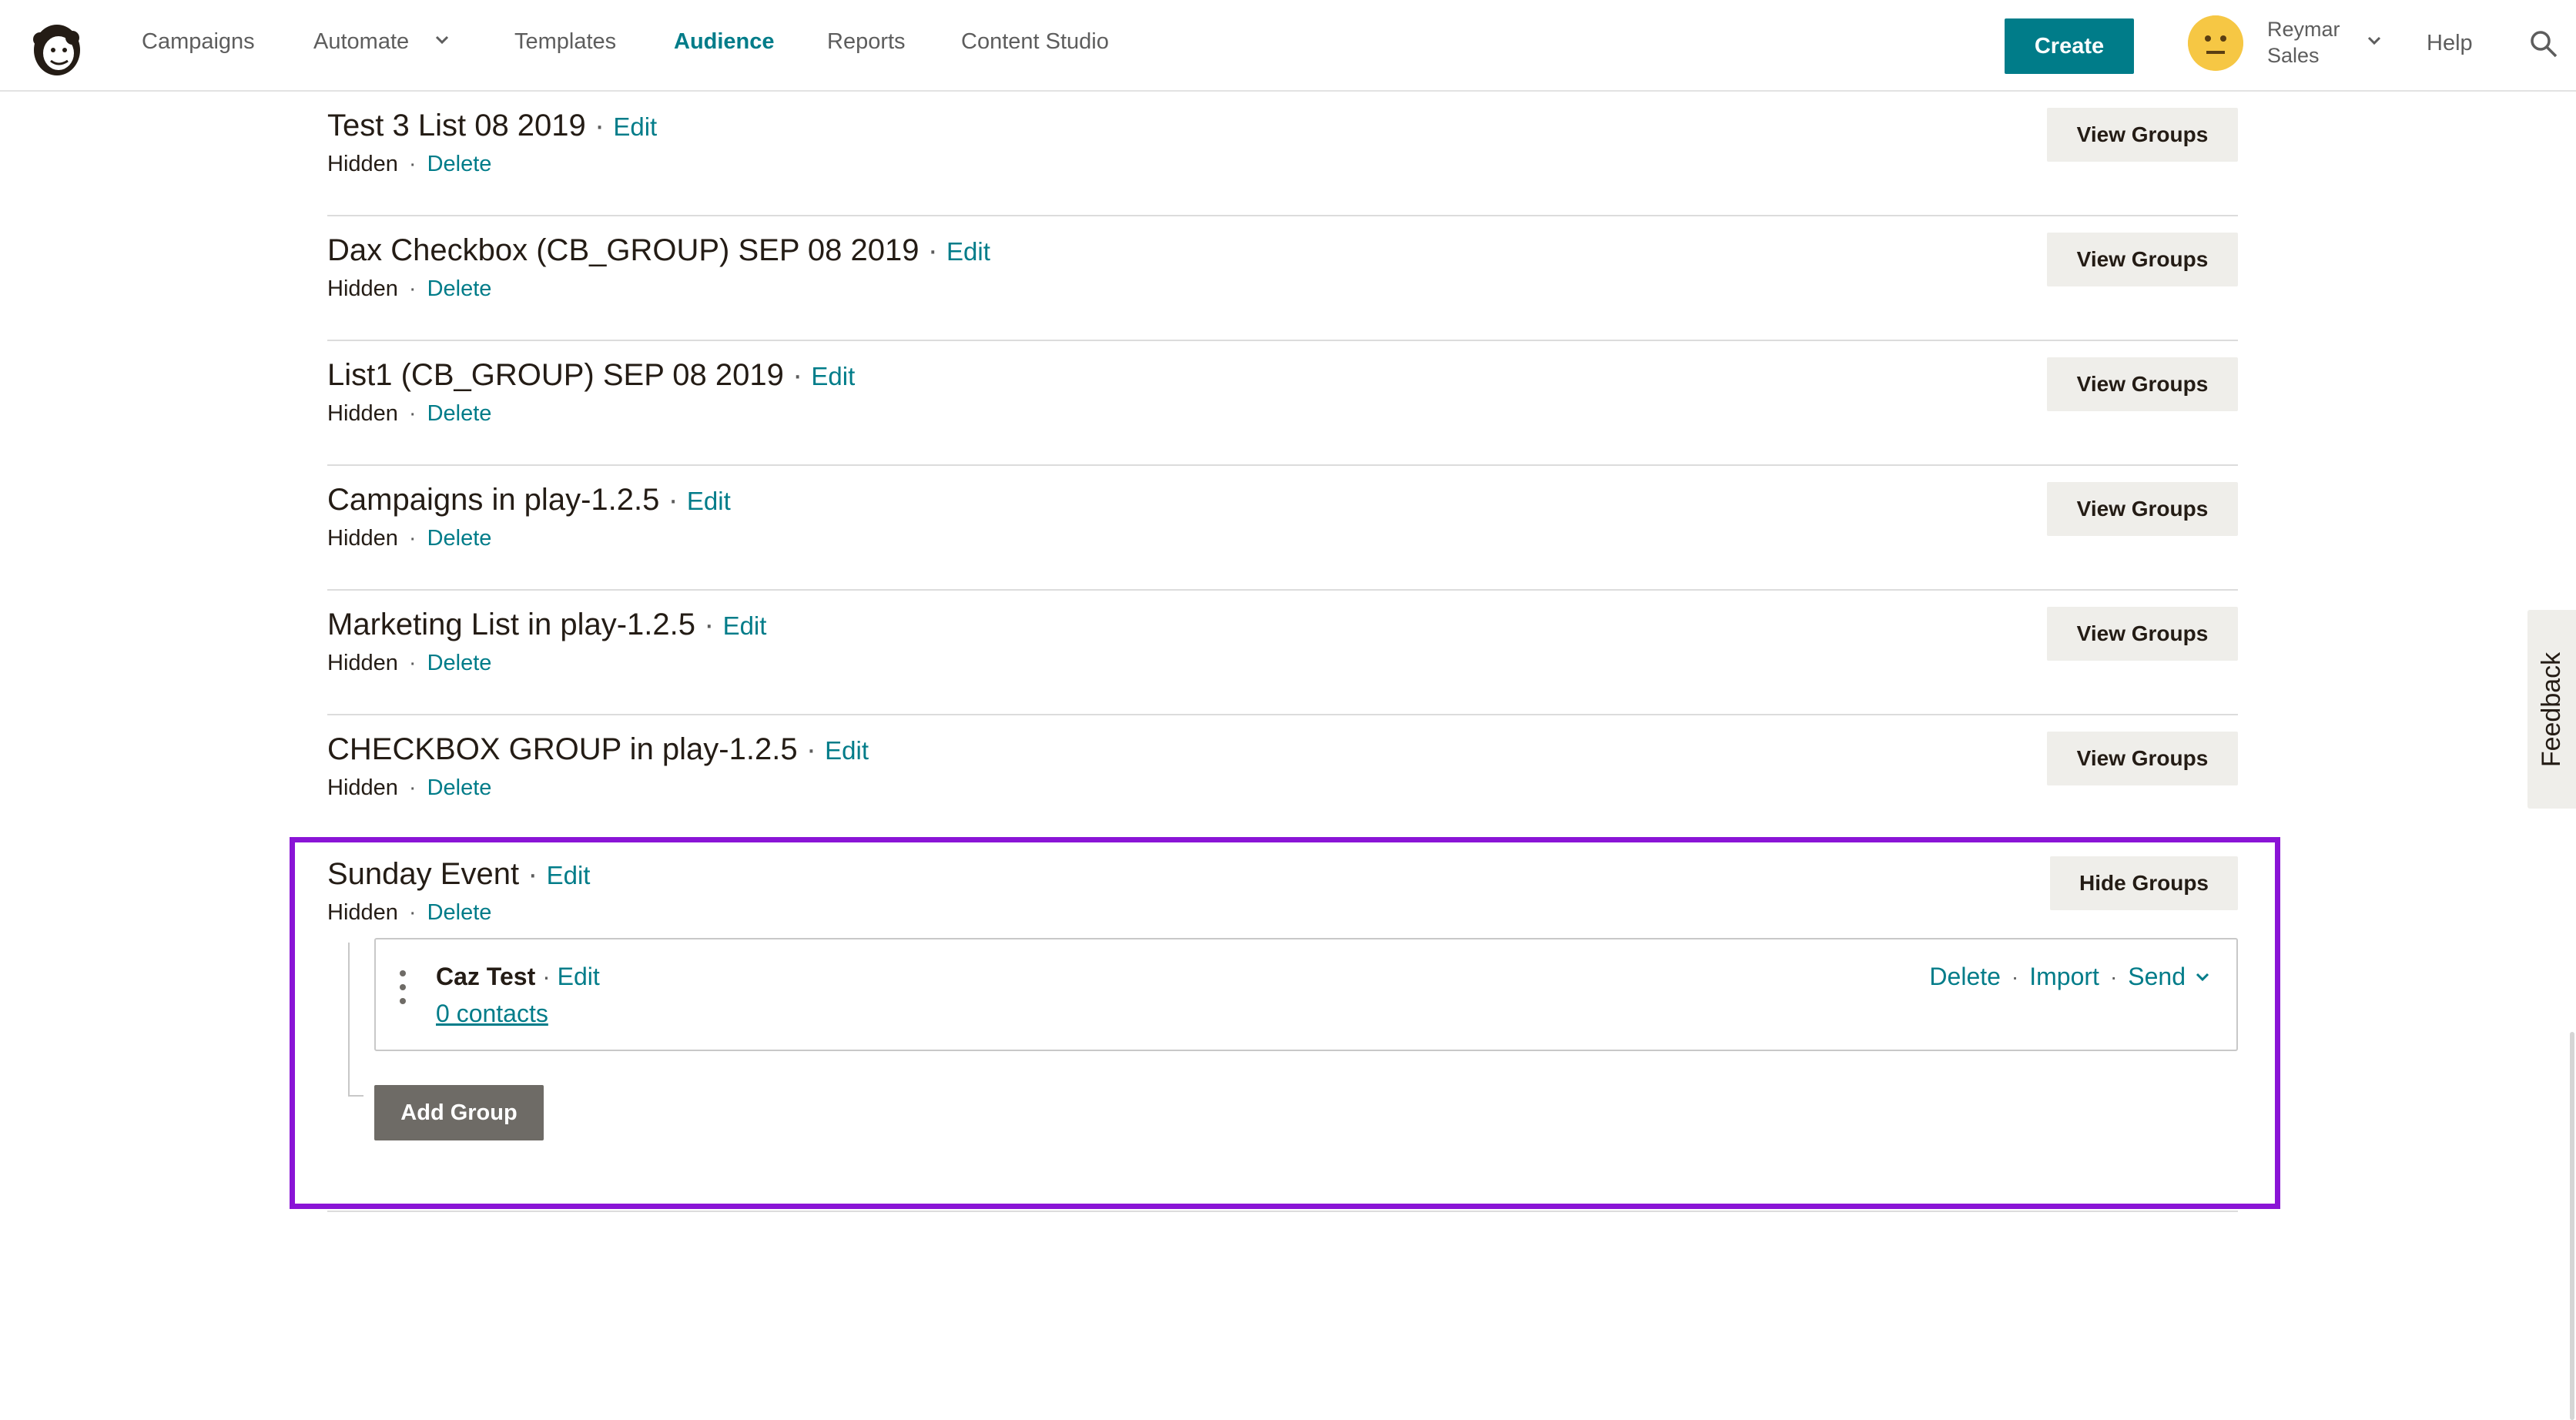  I want to click on group-actions: Delete · Import · Send, so click(2069, 977).